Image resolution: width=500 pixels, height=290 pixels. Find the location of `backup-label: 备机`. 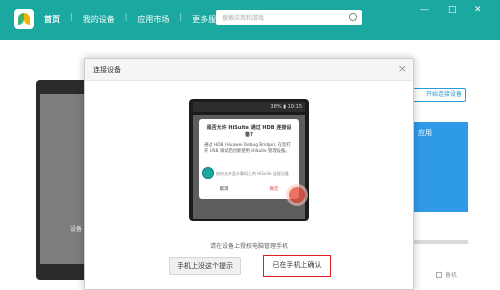

backup-label: 备机 is located at coordinates (451, 275).